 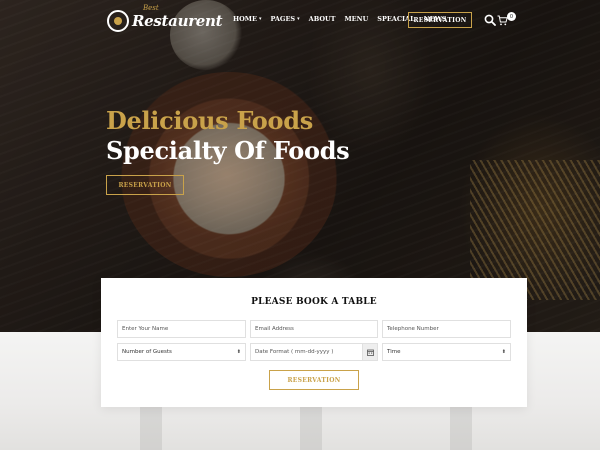 I want to click on date-input-placeholder: Date Format ( mm-dd-yyyy ), so click(x=294, y=352).